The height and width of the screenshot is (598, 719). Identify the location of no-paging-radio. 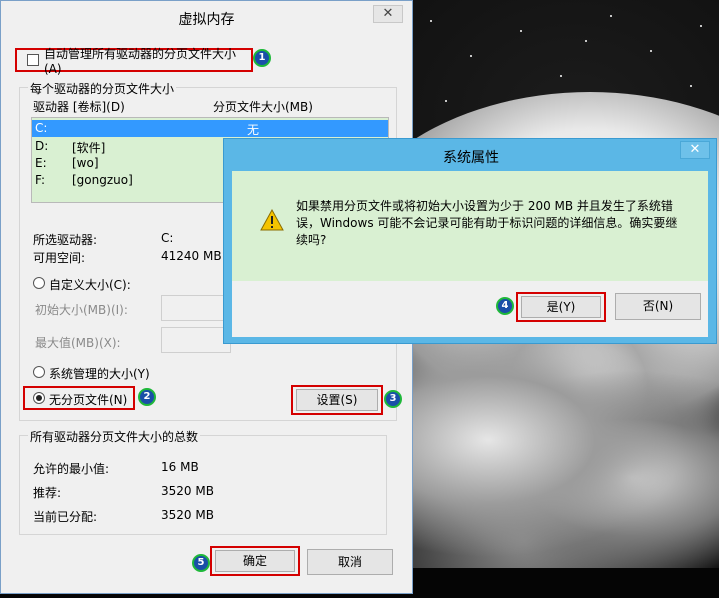
(39, 398).